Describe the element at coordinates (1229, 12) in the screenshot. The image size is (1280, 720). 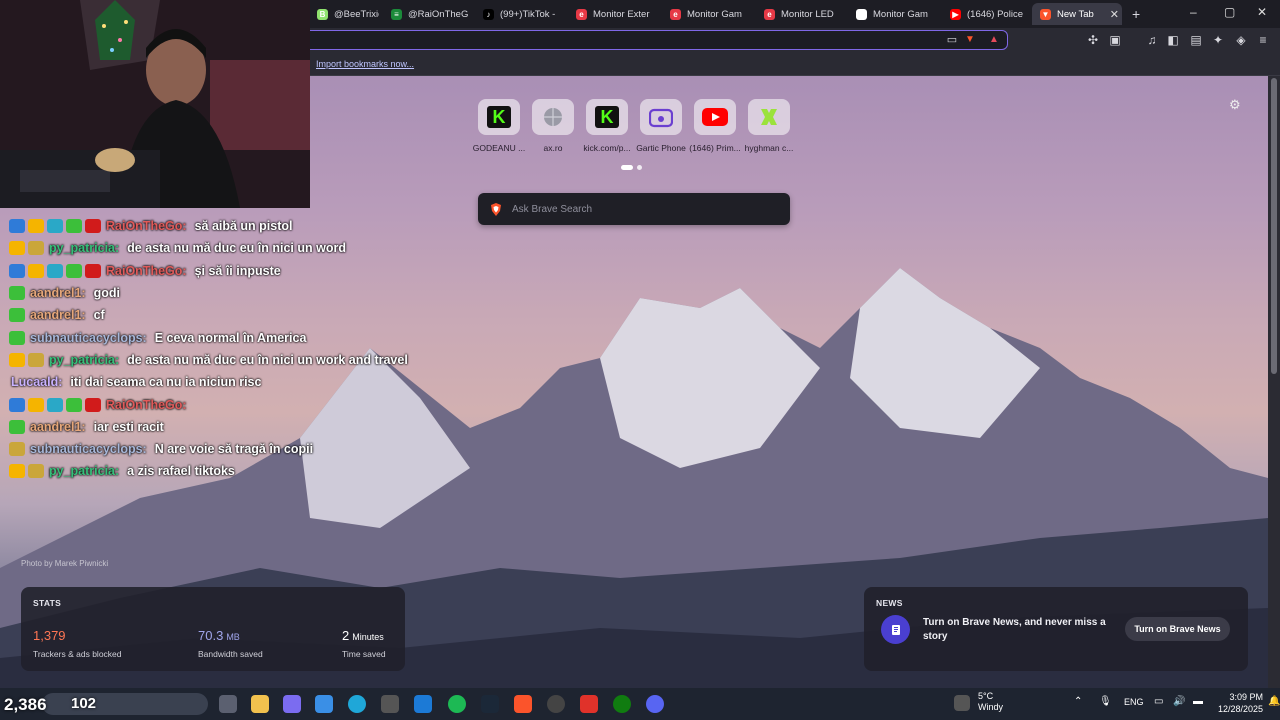
I see `maximize-icon: ▢` at that location.